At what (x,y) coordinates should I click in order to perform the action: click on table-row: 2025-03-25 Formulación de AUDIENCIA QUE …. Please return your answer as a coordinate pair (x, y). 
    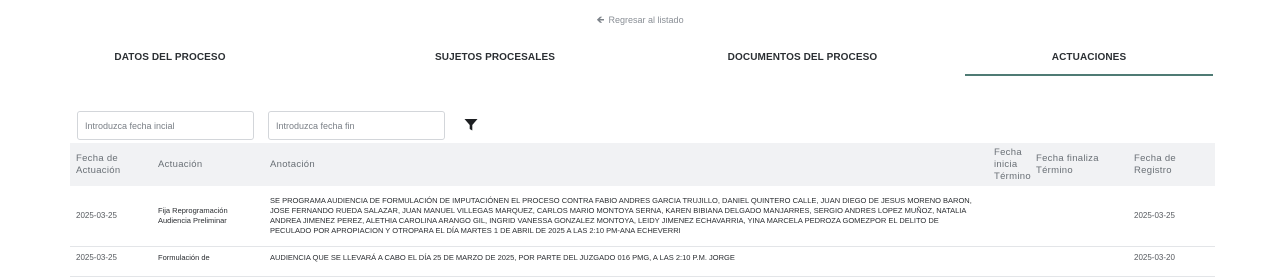
    Looking at the image, I should click on (642, 261).